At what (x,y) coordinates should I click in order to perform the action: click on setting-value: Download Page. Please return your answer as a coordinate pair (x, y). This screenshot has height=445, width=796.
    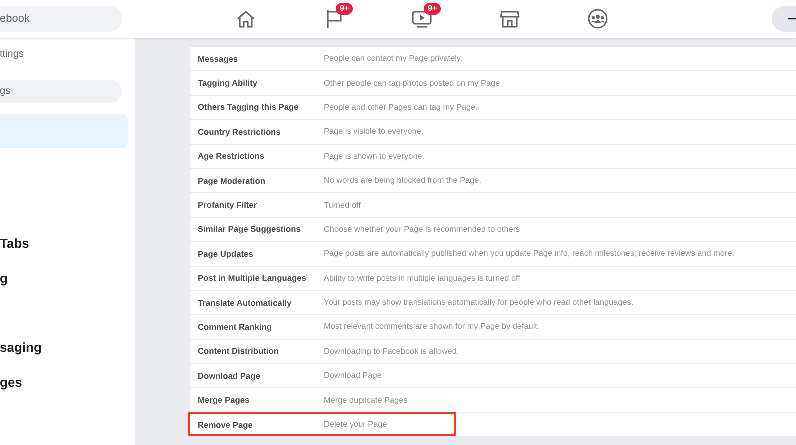
    Looking at the image, I should click on (560, 375).